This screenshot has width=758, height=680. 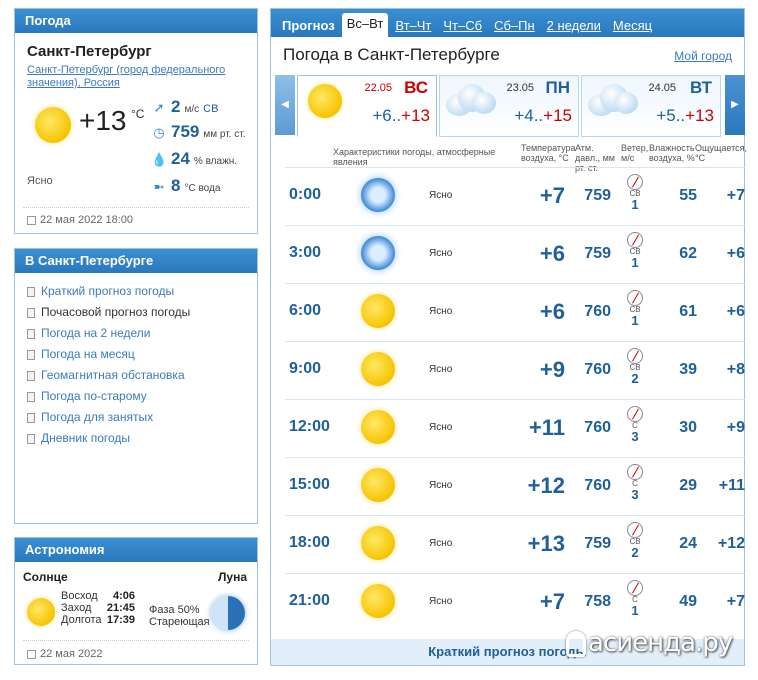 I want to click on row-feels-like: +8, so click(x=735, y=369).